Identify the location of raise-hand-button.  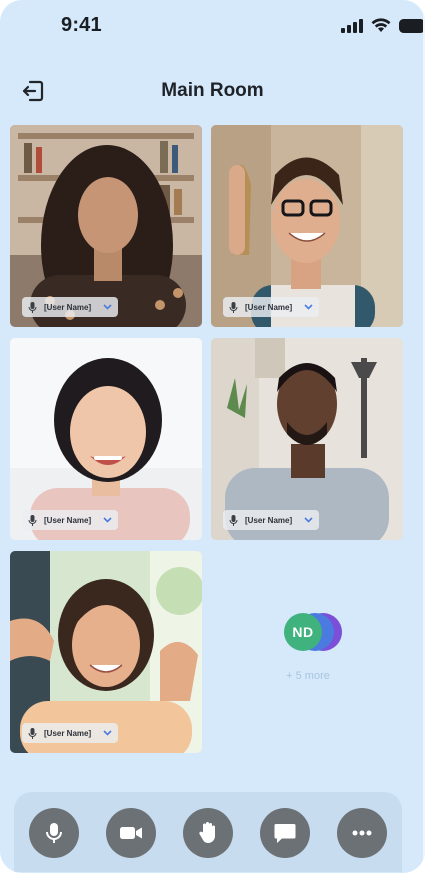
(208, 833).